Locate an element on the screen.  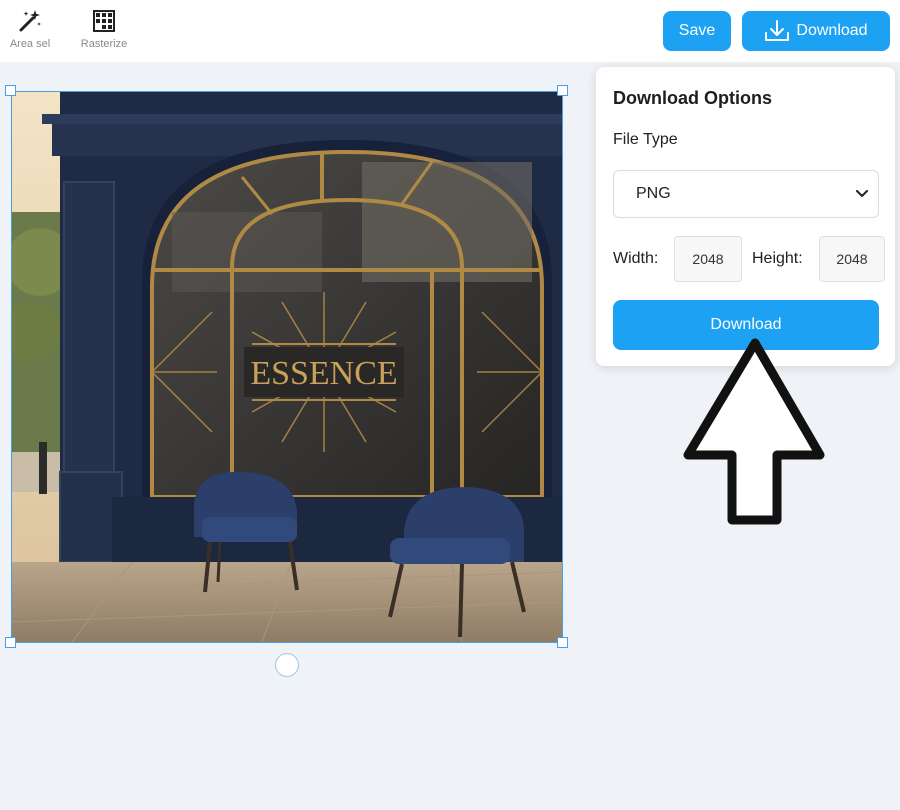
rotate-handle is located at coordinates (287, 665).